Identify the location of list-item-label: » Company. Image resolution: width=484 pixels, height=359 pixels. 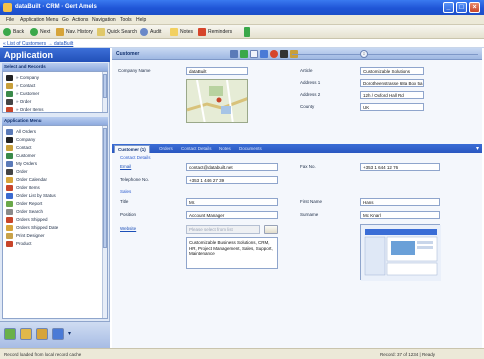
(28, 77).